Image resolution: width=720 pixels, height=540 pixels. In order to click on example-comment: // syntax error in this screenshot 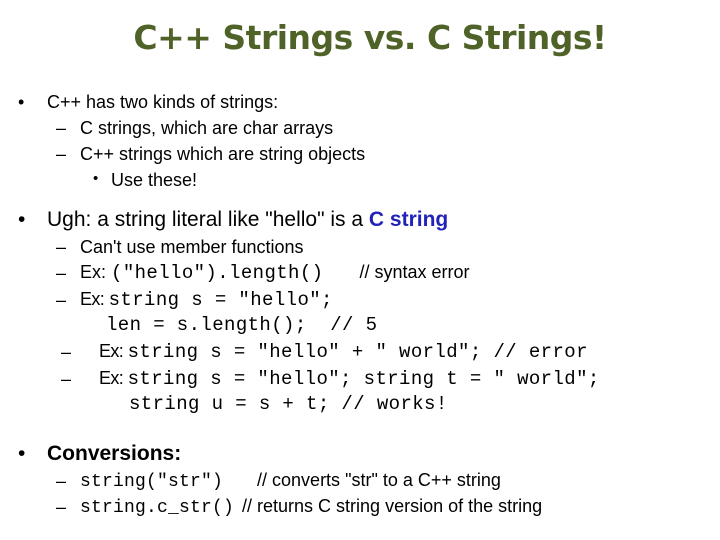, I will do `click(414, 272)`.